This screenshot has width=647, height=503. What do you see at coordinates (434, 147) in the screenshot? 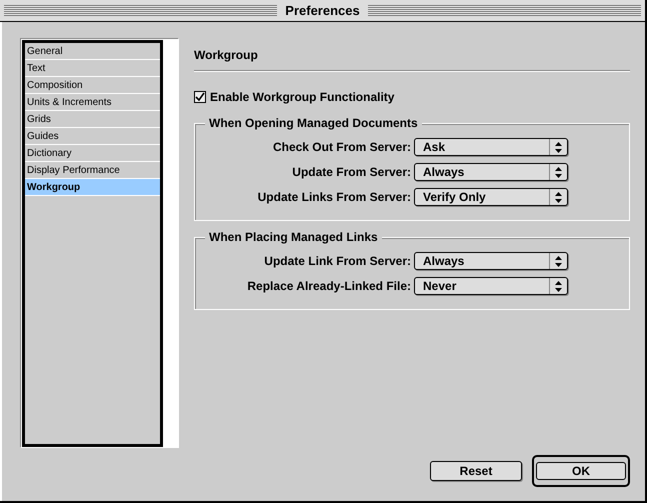
I see `dropdown-value: Ask` at bounding box center [434, 147].